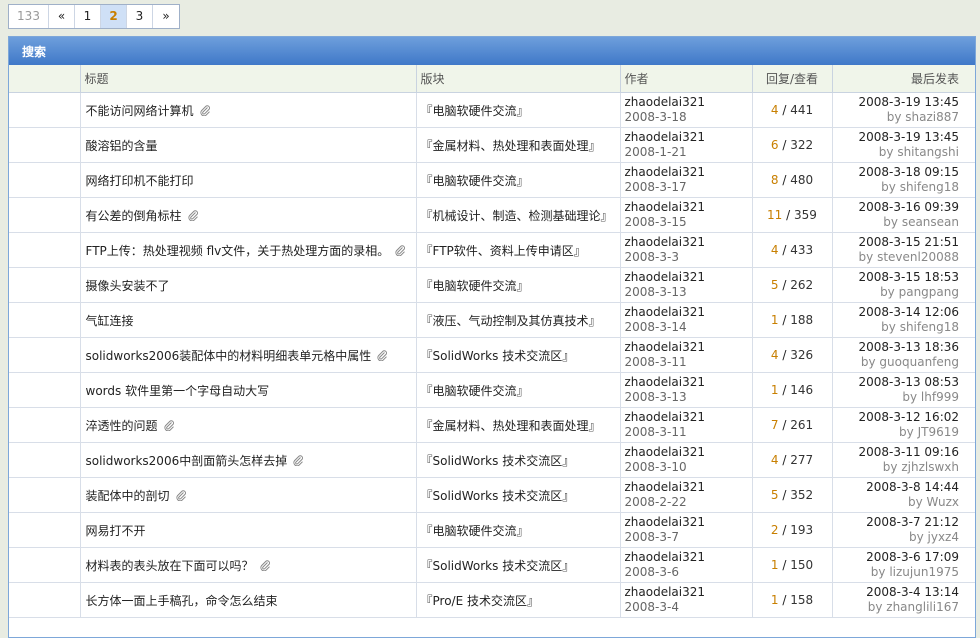 Image resolution: width=980 pixels, height=638 pixels. What do you see at coordinates (170, 566) in the screenshot?
I see `topic-link: 材料表的表头放在下面可以吗？` at bounding box center [170, 566].